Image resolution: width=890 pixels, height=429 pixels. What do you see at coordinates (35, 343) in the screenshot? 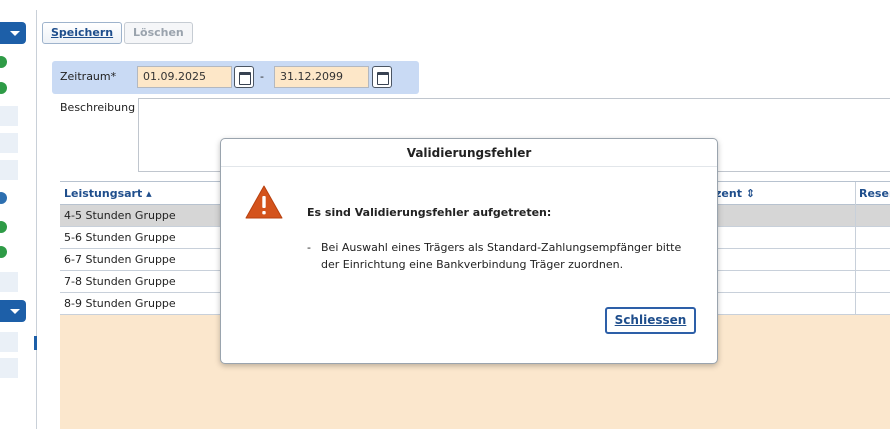
I see `splitter-handle` at bounding box center [35, 343].